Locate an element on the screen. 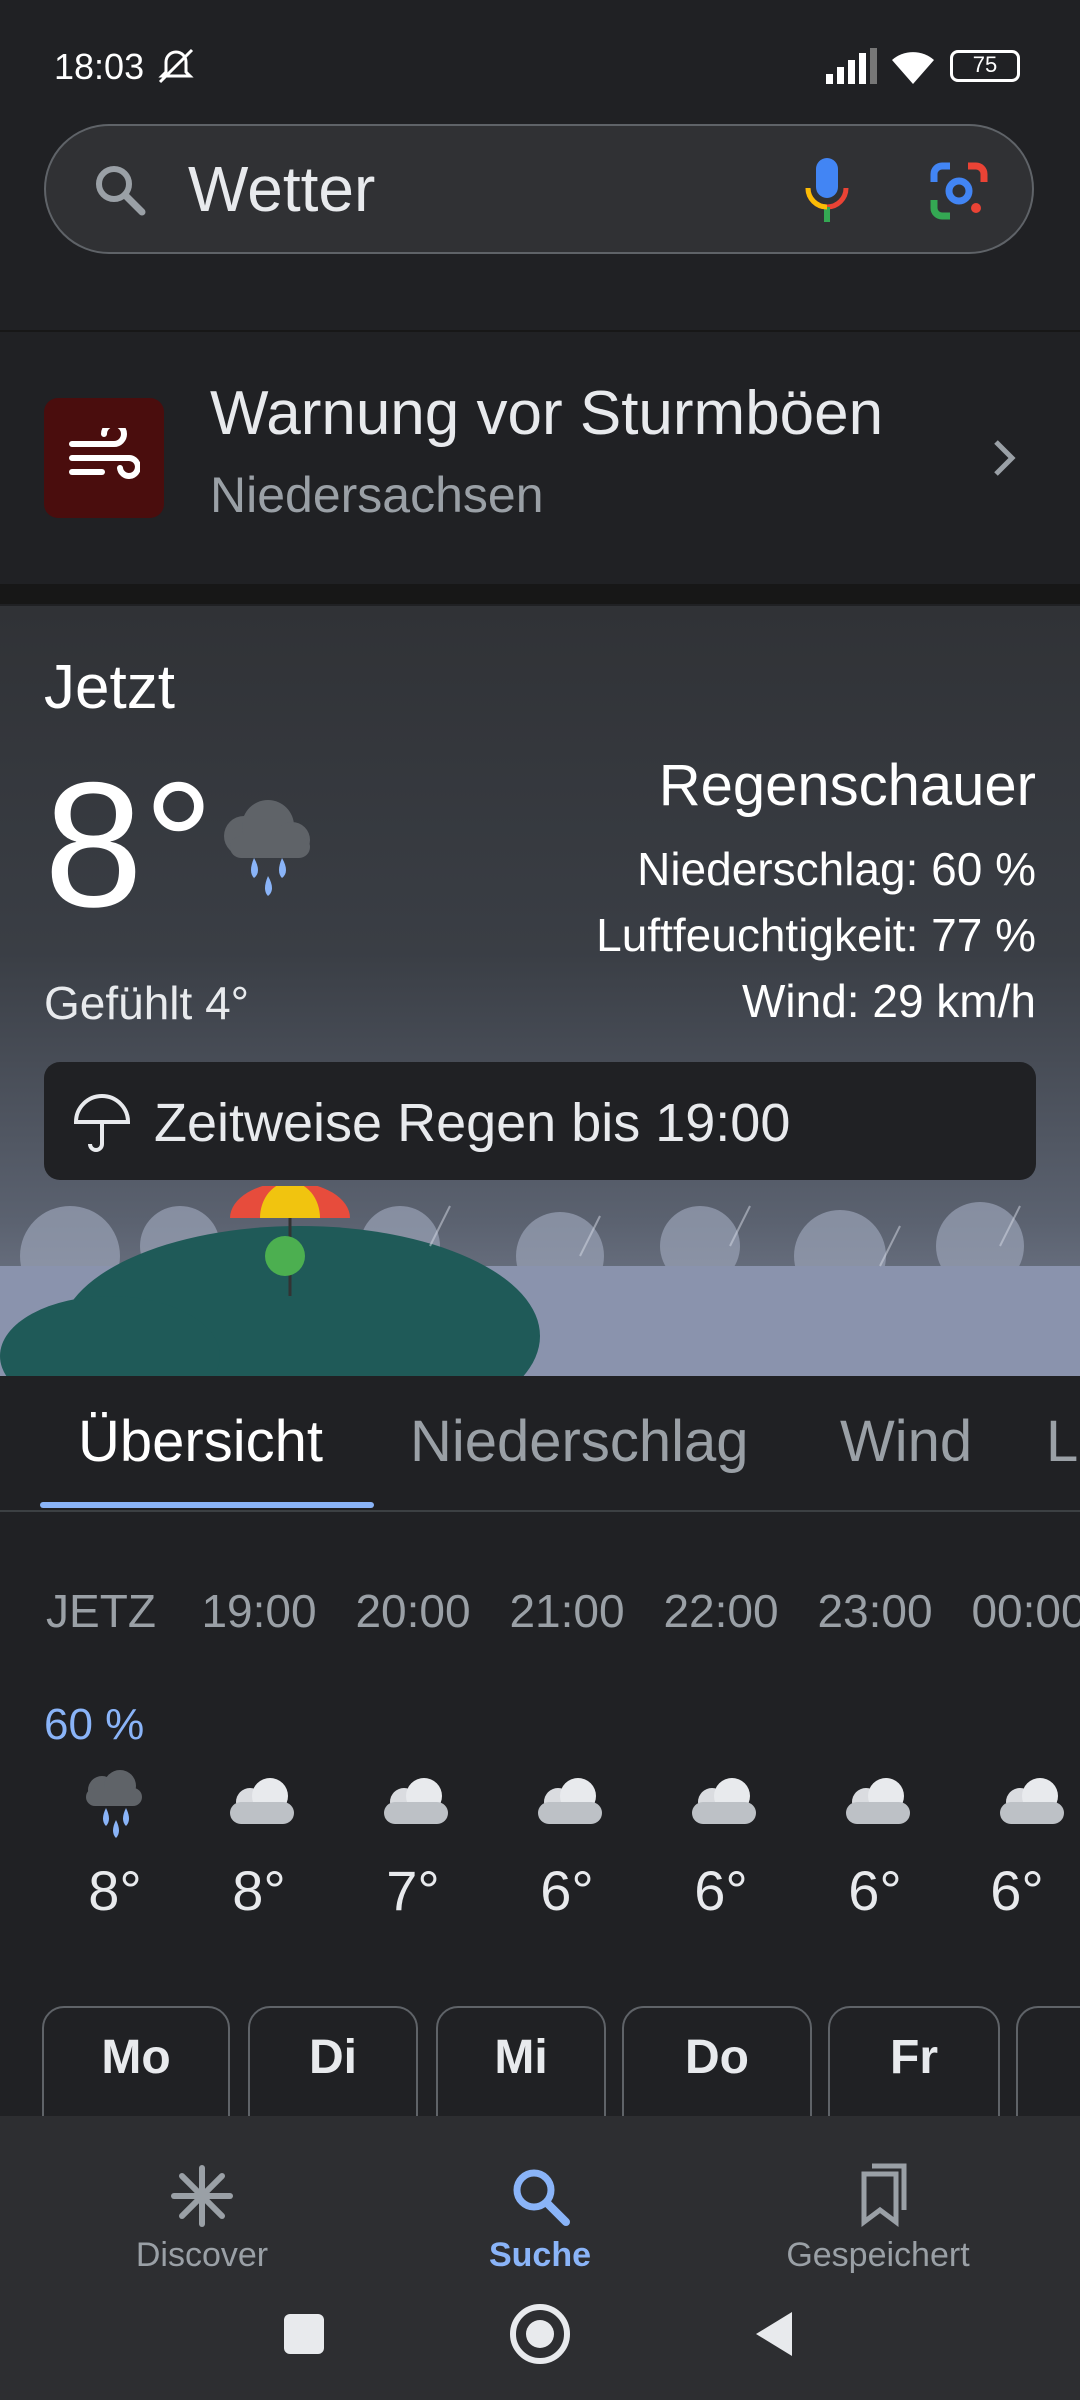 This screenshot has height=2400, width=1080. nav-discover-label: Discover is located at coordinates (202, 2255).